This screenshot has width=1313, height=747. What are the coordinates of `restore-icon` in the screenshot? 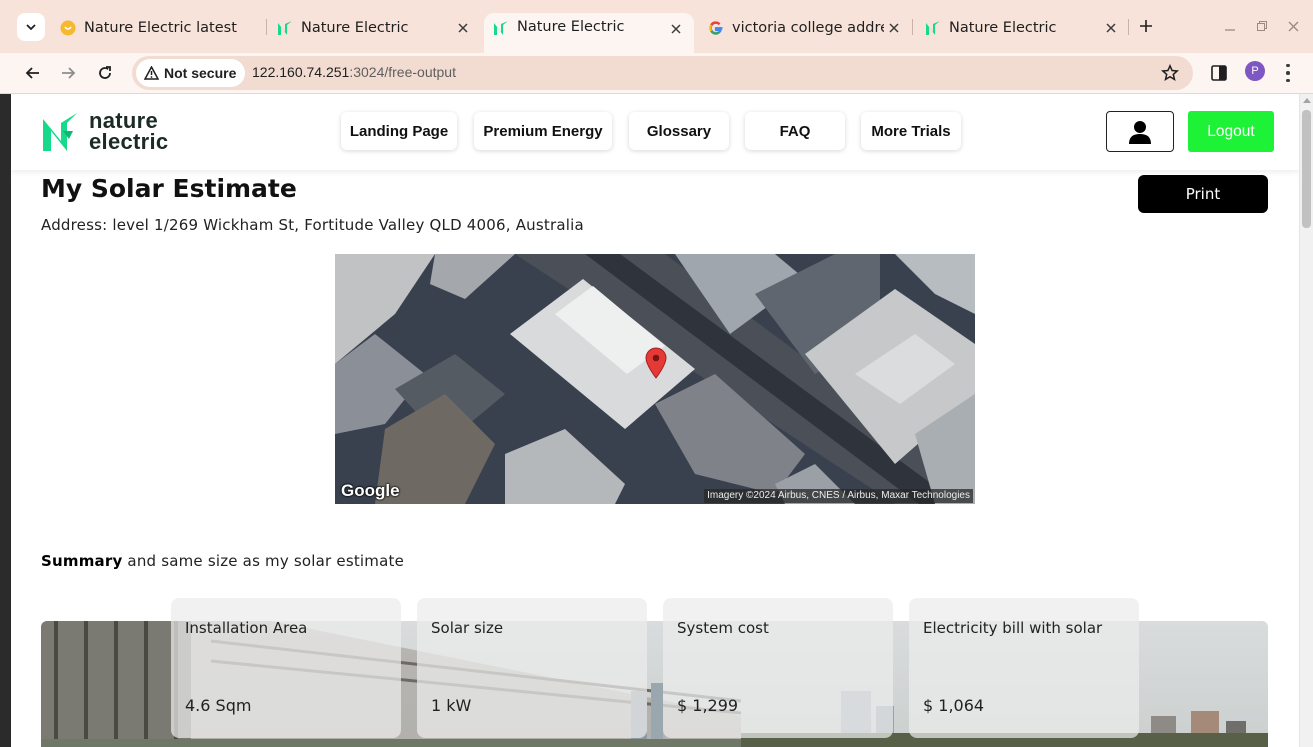 It's located at (1262, 26).